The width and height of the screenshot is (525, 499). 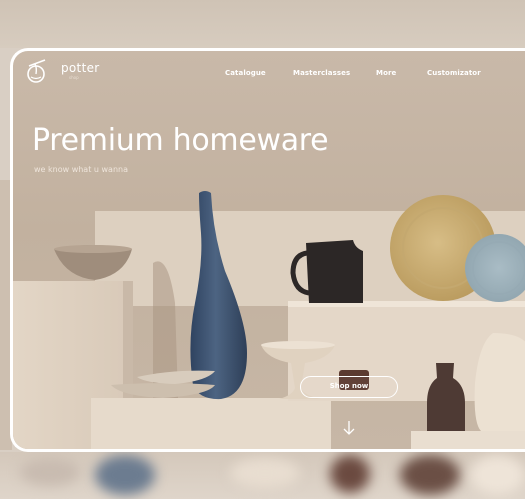 What do you see at coordinates (468, 440) in the screenshot?
I see `right-low-block` at bounding box center [468, 440].